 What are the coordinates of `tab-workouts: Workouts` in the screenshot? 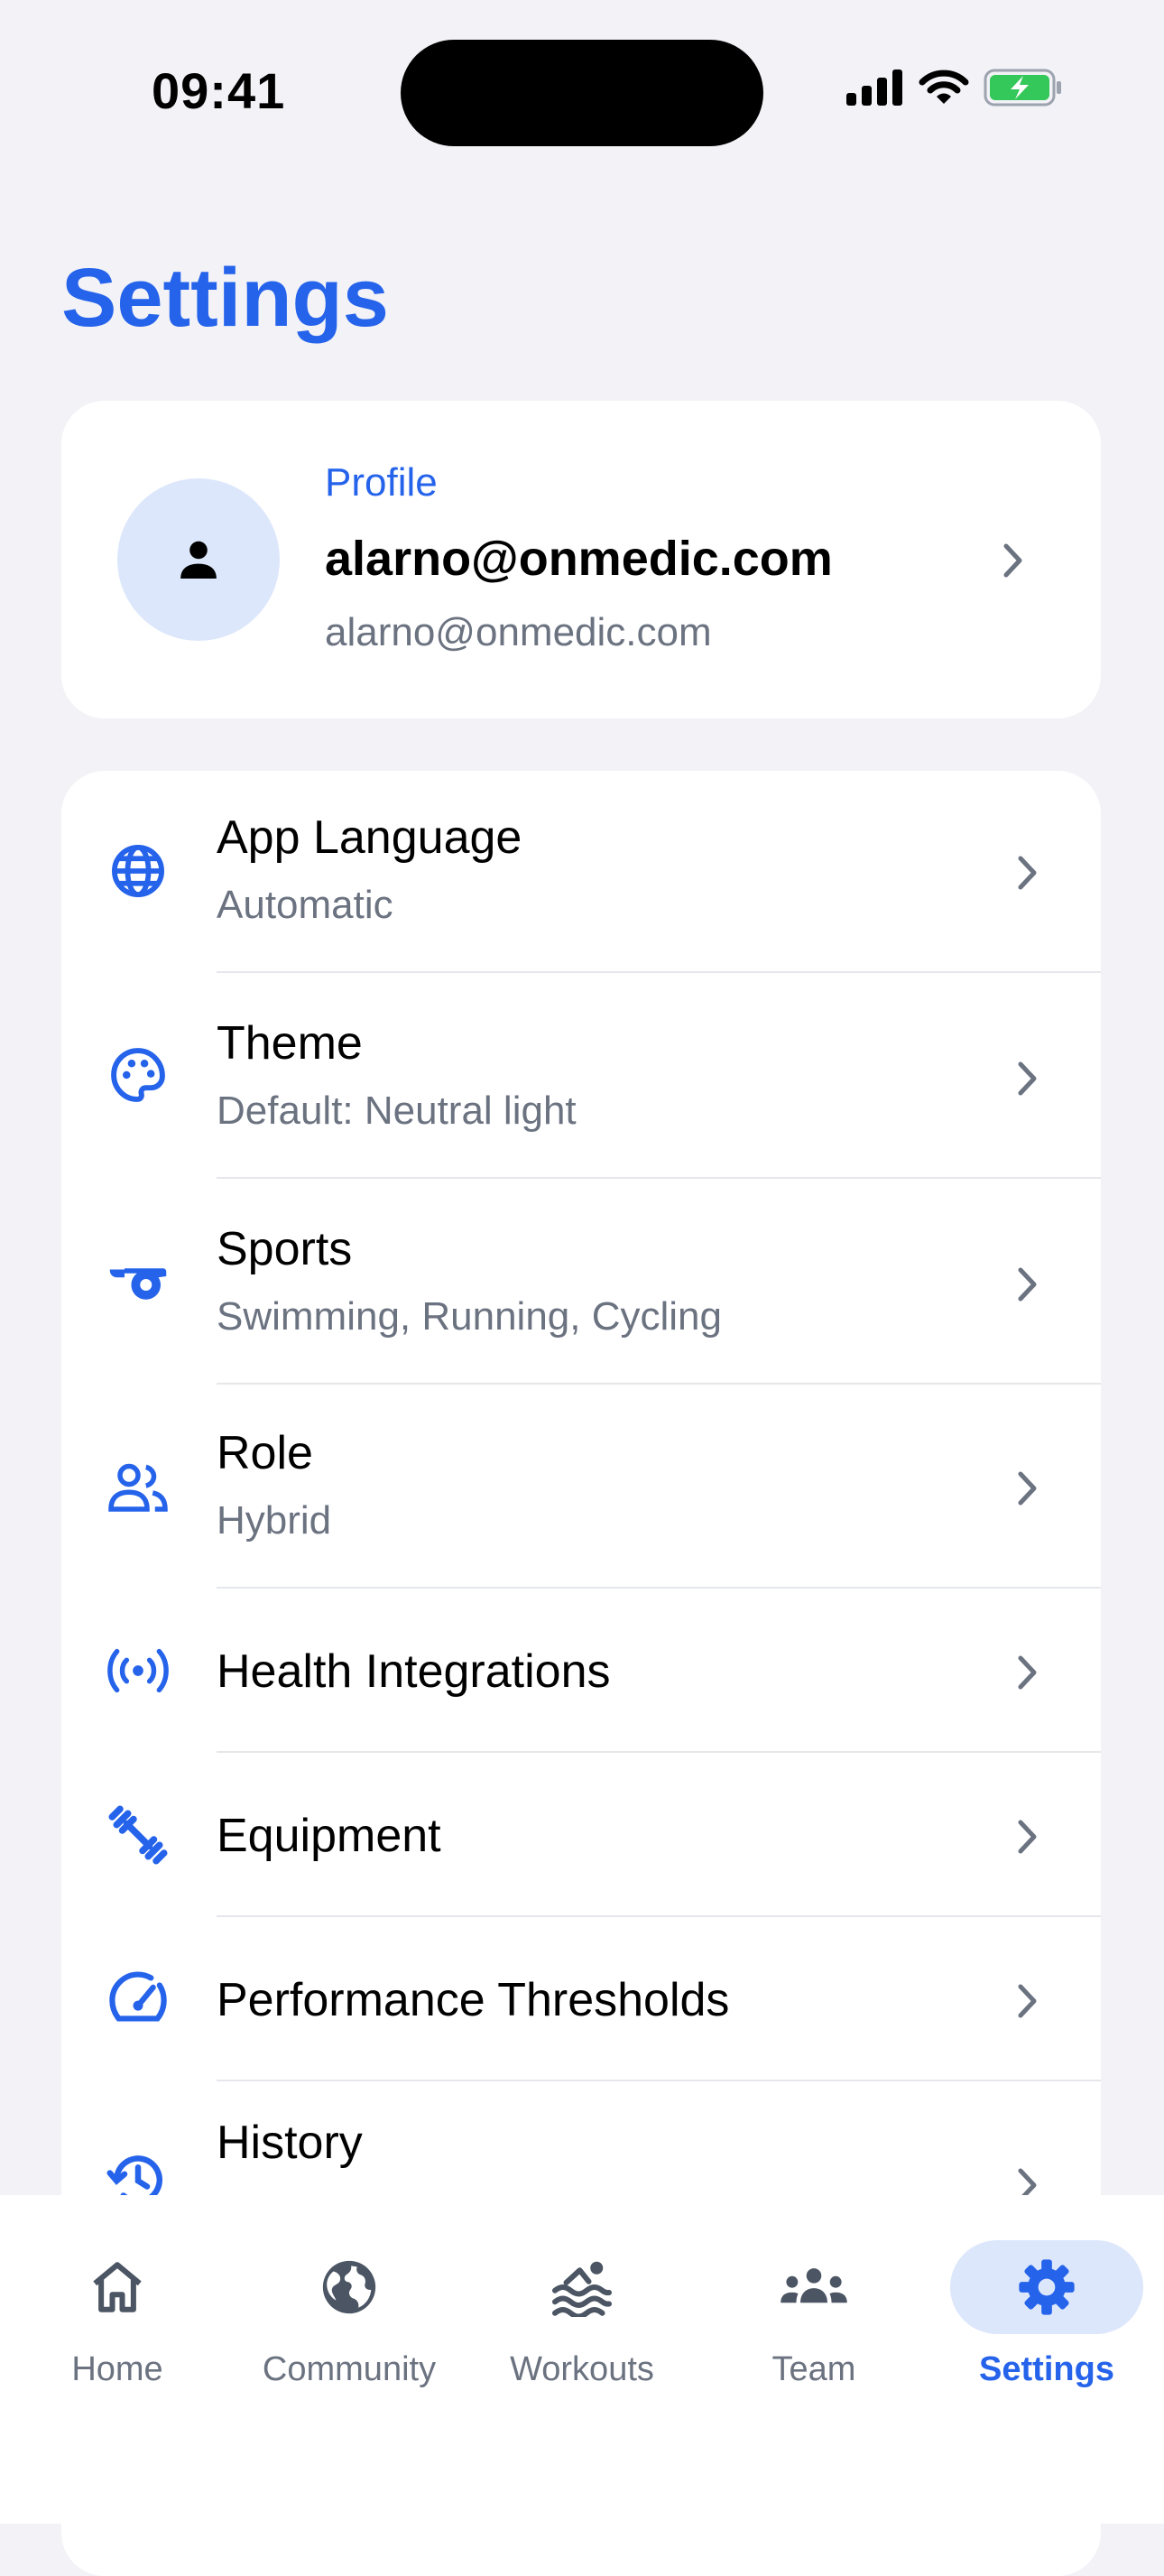 It's located at (582, 2330).